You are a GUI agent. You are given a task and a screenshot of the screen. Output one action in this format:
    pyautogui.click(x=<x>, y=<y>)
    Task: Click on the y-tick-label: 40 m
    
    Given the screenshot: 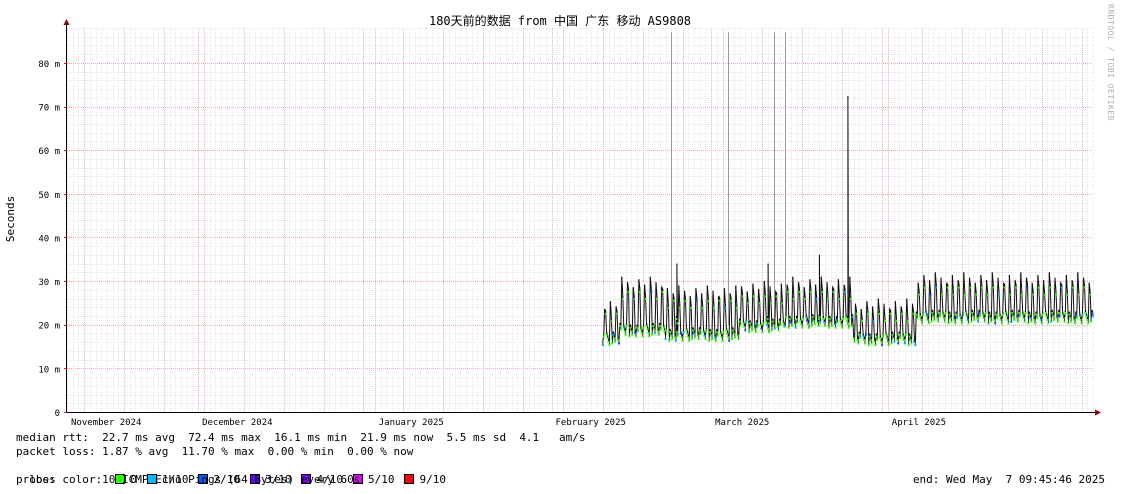 What is the action you would take?
    pyautogui.click(x=49, y=239)
    